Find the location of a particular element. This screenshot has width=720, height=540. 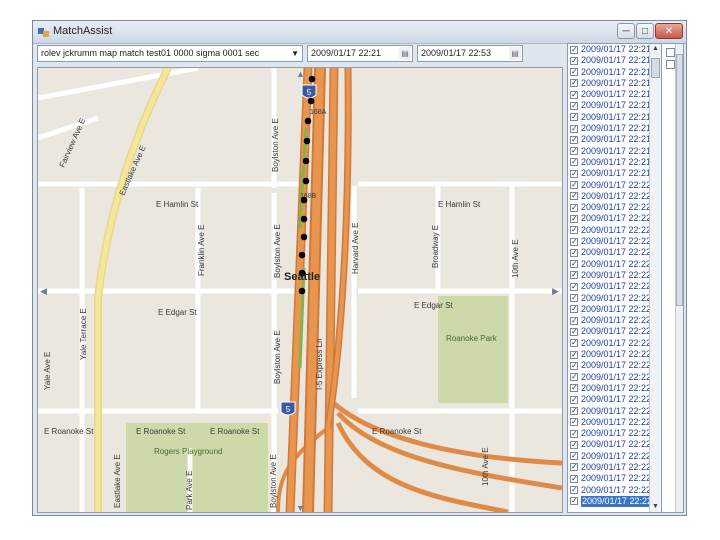

title-bar: MatchAssist ─ □ ✕ is located at coordinates (359, 32).